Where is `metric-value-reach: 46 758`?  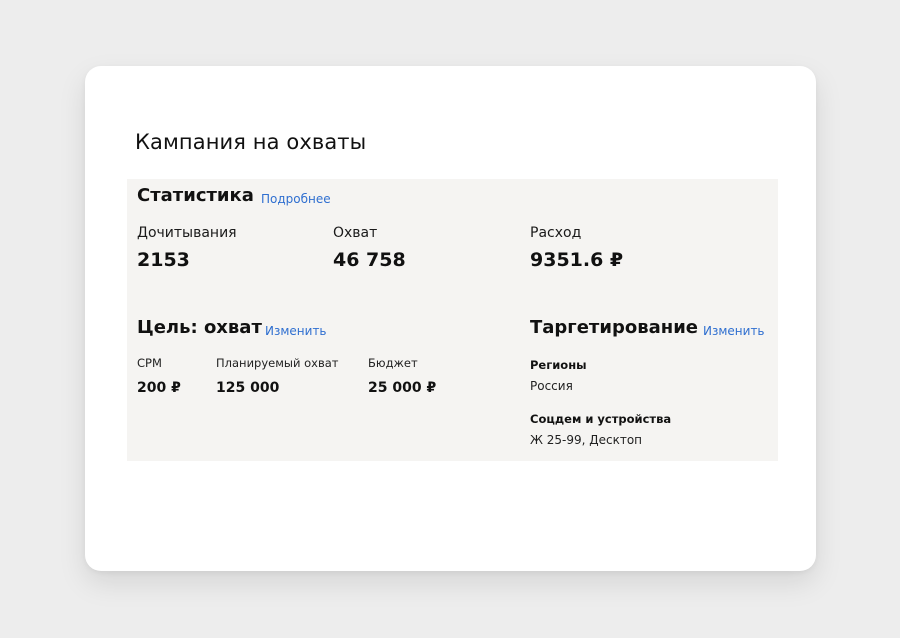
metric-value-reach: 46 758 is located at coordinates (369, 260).